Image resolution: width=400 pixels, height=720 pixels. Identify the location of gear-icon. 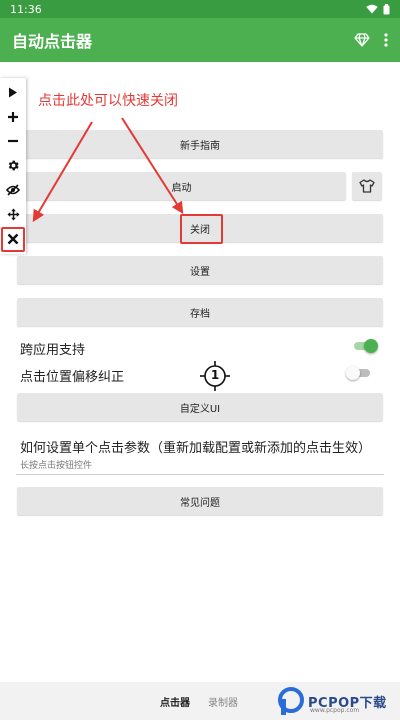
(13, 165).